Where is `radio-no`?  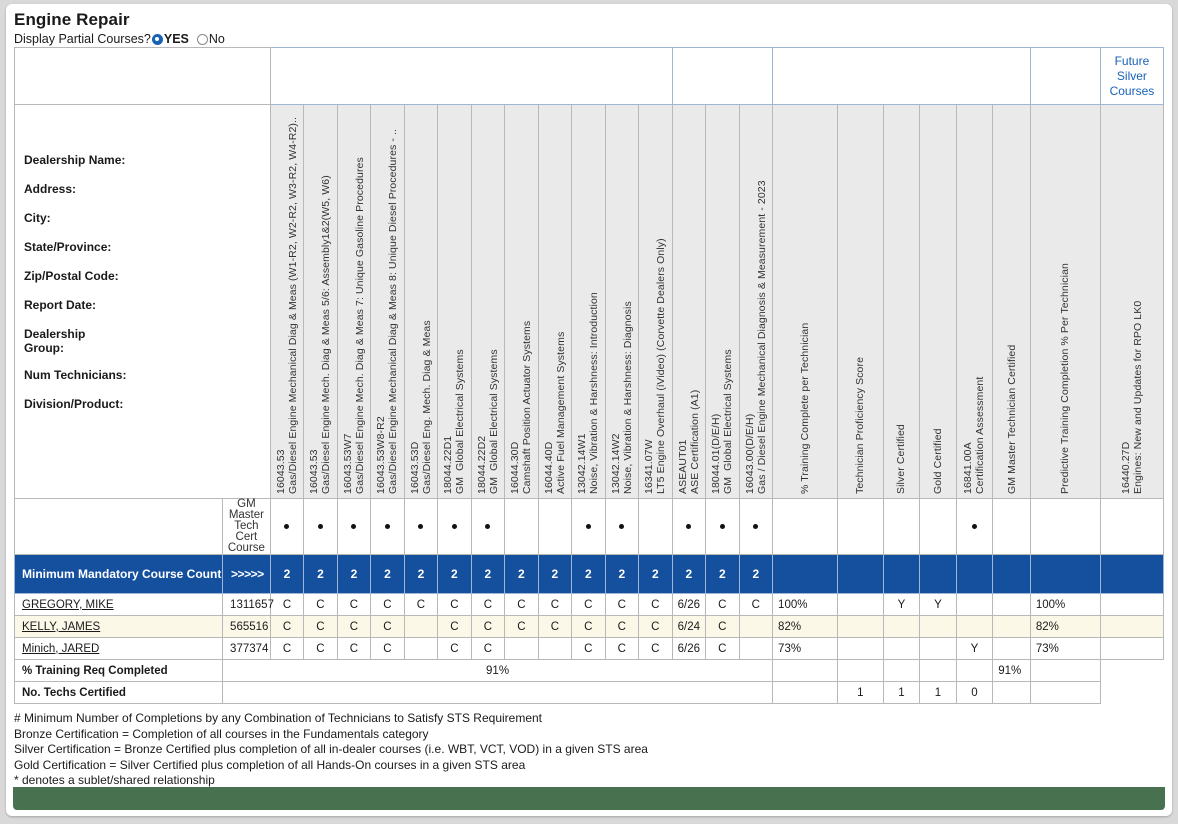 radio-no is located at coordinates (202, 39).